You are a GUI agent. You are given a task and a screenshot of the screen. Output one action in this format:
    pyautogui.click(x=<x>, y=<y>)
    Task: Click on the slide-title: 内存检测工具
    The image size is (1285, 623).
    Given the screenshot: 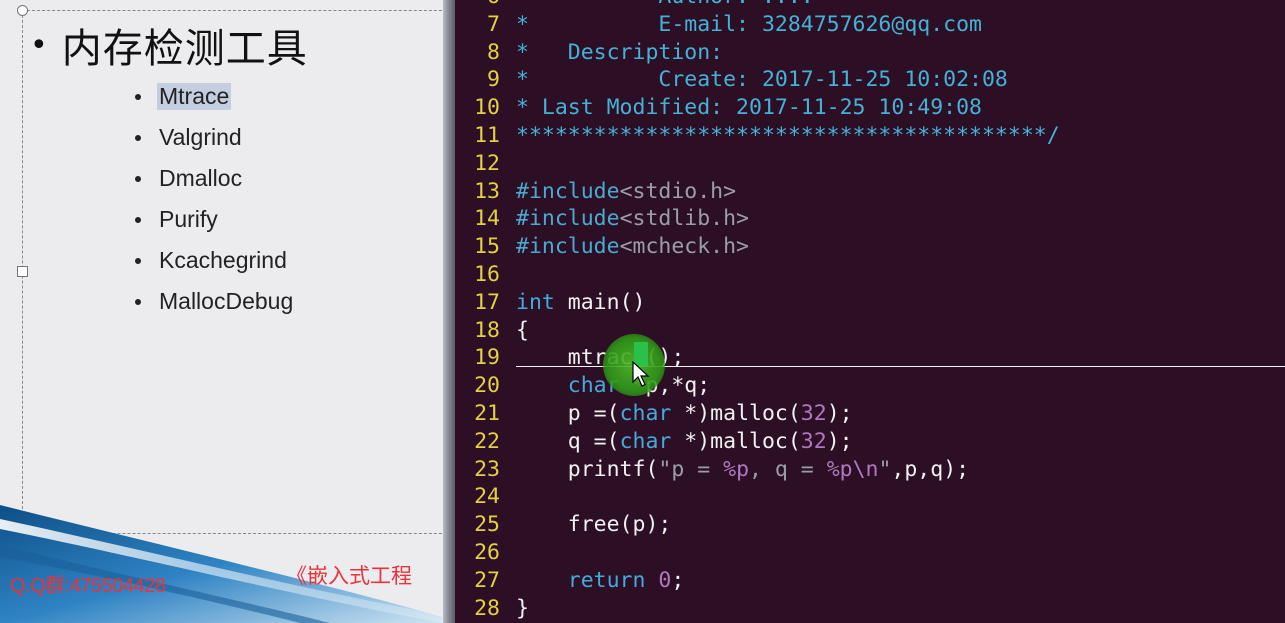 What is the action you would take?
    pyautogui.click(x=185, y=45)
    